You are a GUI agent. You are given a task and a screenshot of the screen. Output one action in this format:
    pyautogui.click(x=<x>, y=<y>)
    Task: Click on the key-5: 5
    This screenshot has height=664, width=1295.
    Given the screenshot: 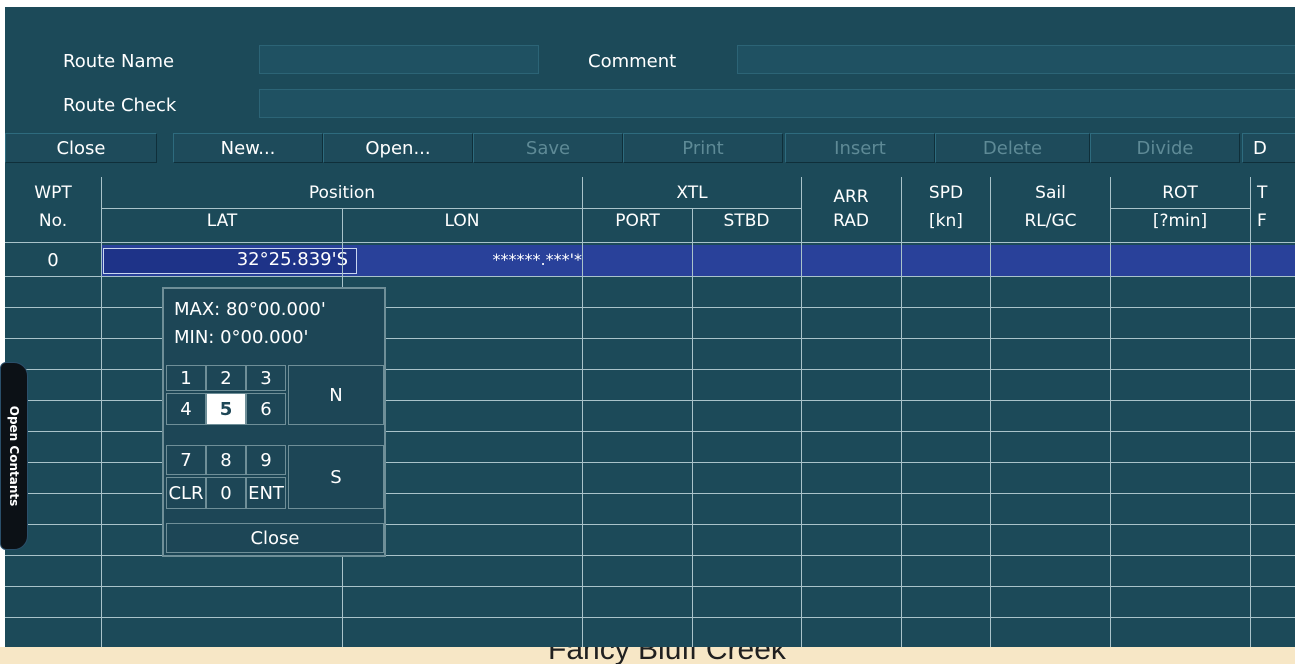 What is the action you would take?
    pyautogui.click(x=226, y=409)
    